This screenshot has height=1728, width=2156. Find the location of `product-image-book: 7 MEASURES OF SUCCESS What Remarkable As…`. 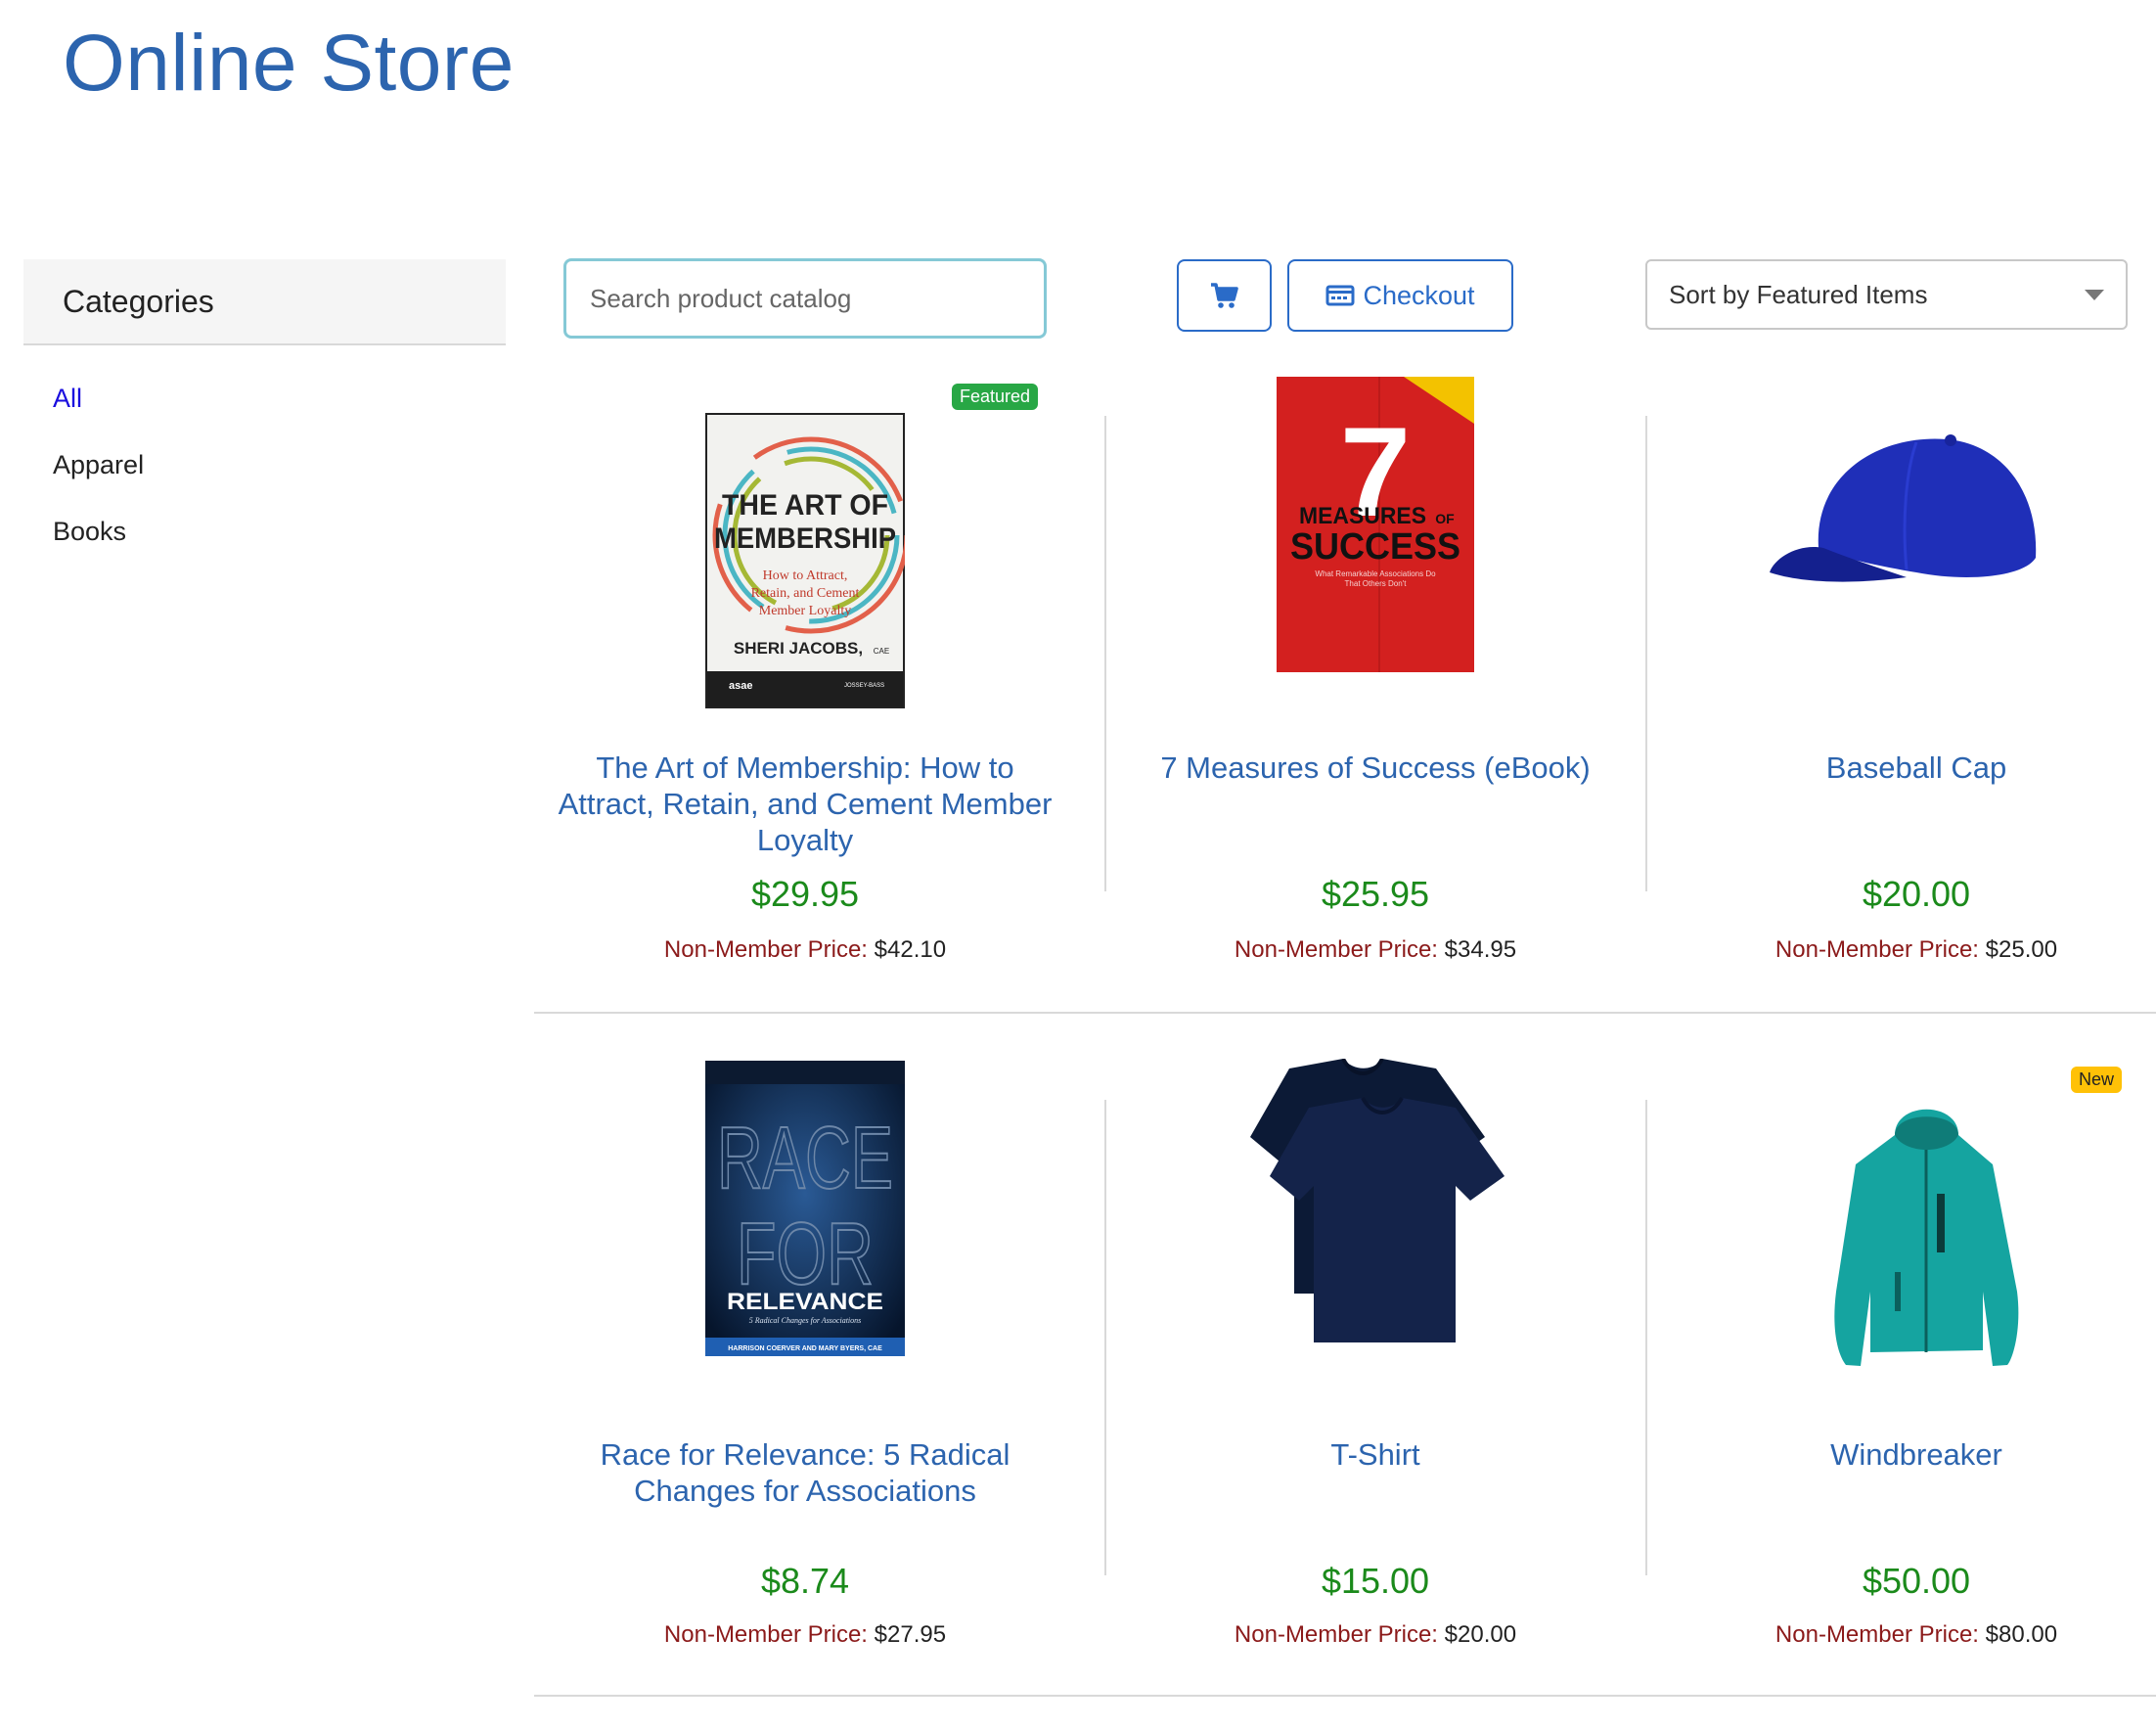

product-image-book: 7 MEASURES OF SUCCESS What Remarkable As… is located at coordinates (1375, 524).